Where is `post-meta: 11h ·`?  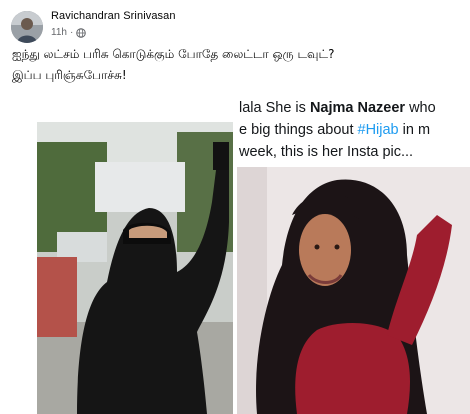 post-meta: 11h · is located at coordinates (69, 32).